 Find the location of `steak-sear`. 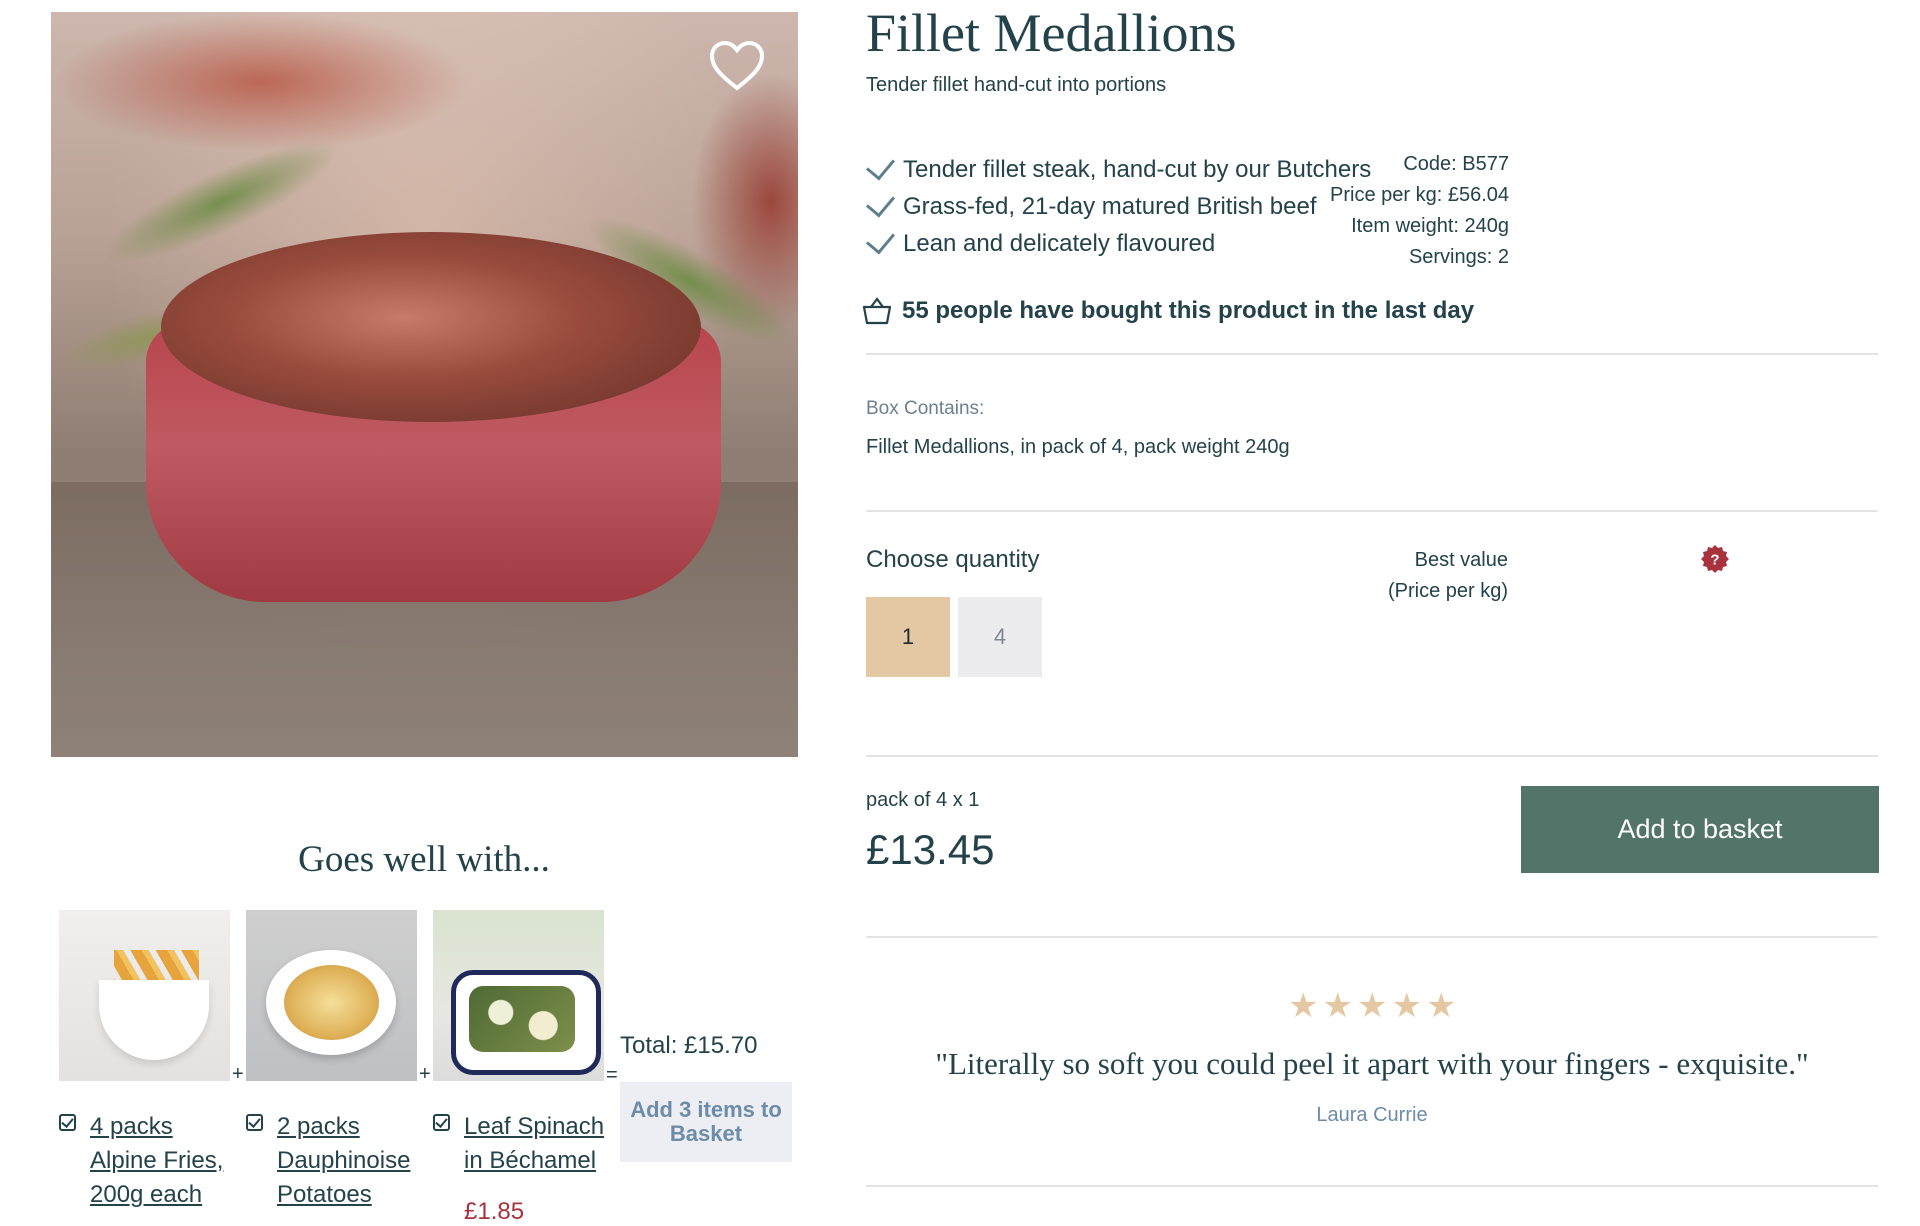

steak-sear is located at coordinates (431, 327).